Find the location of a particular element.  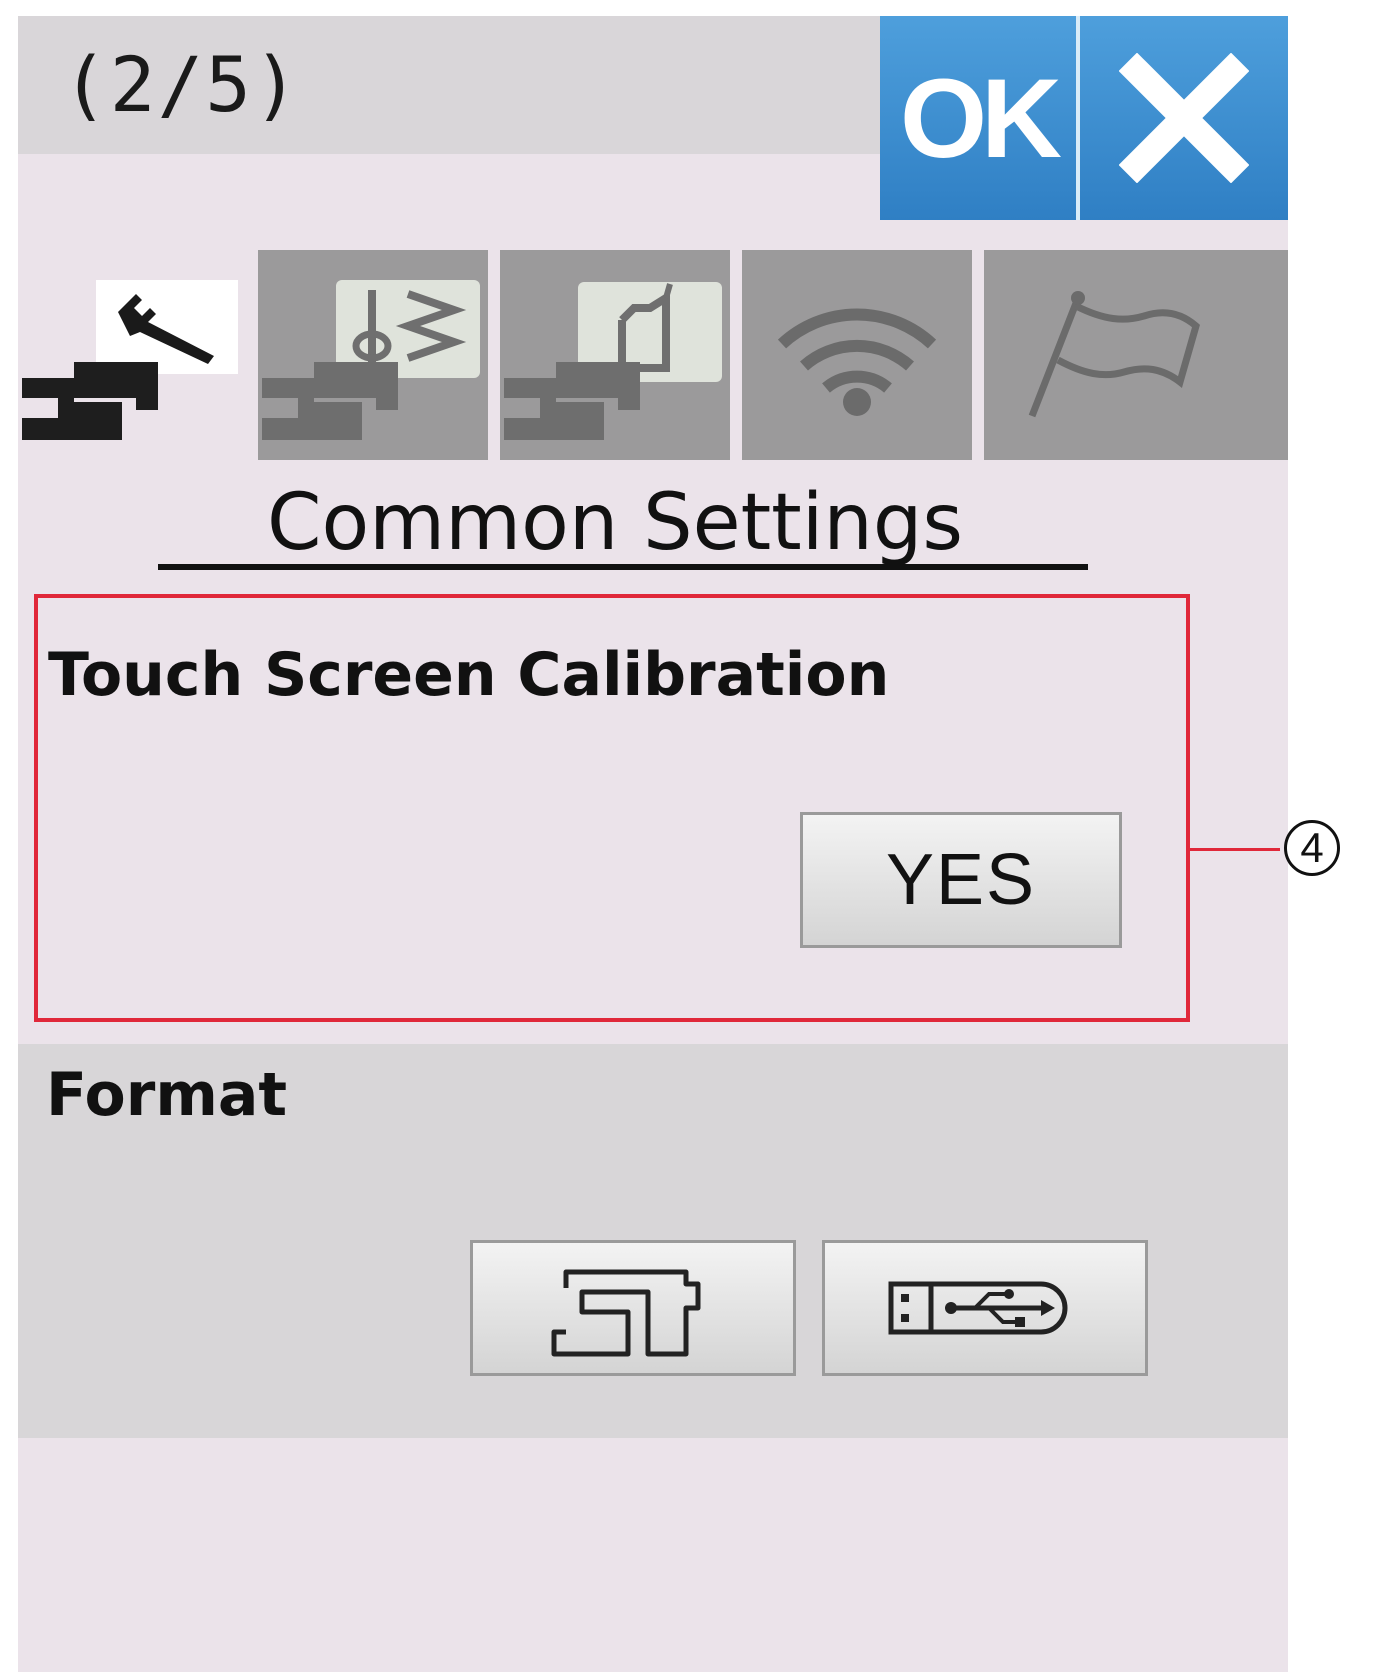

close-icon is located at coordinates (1184, 118).